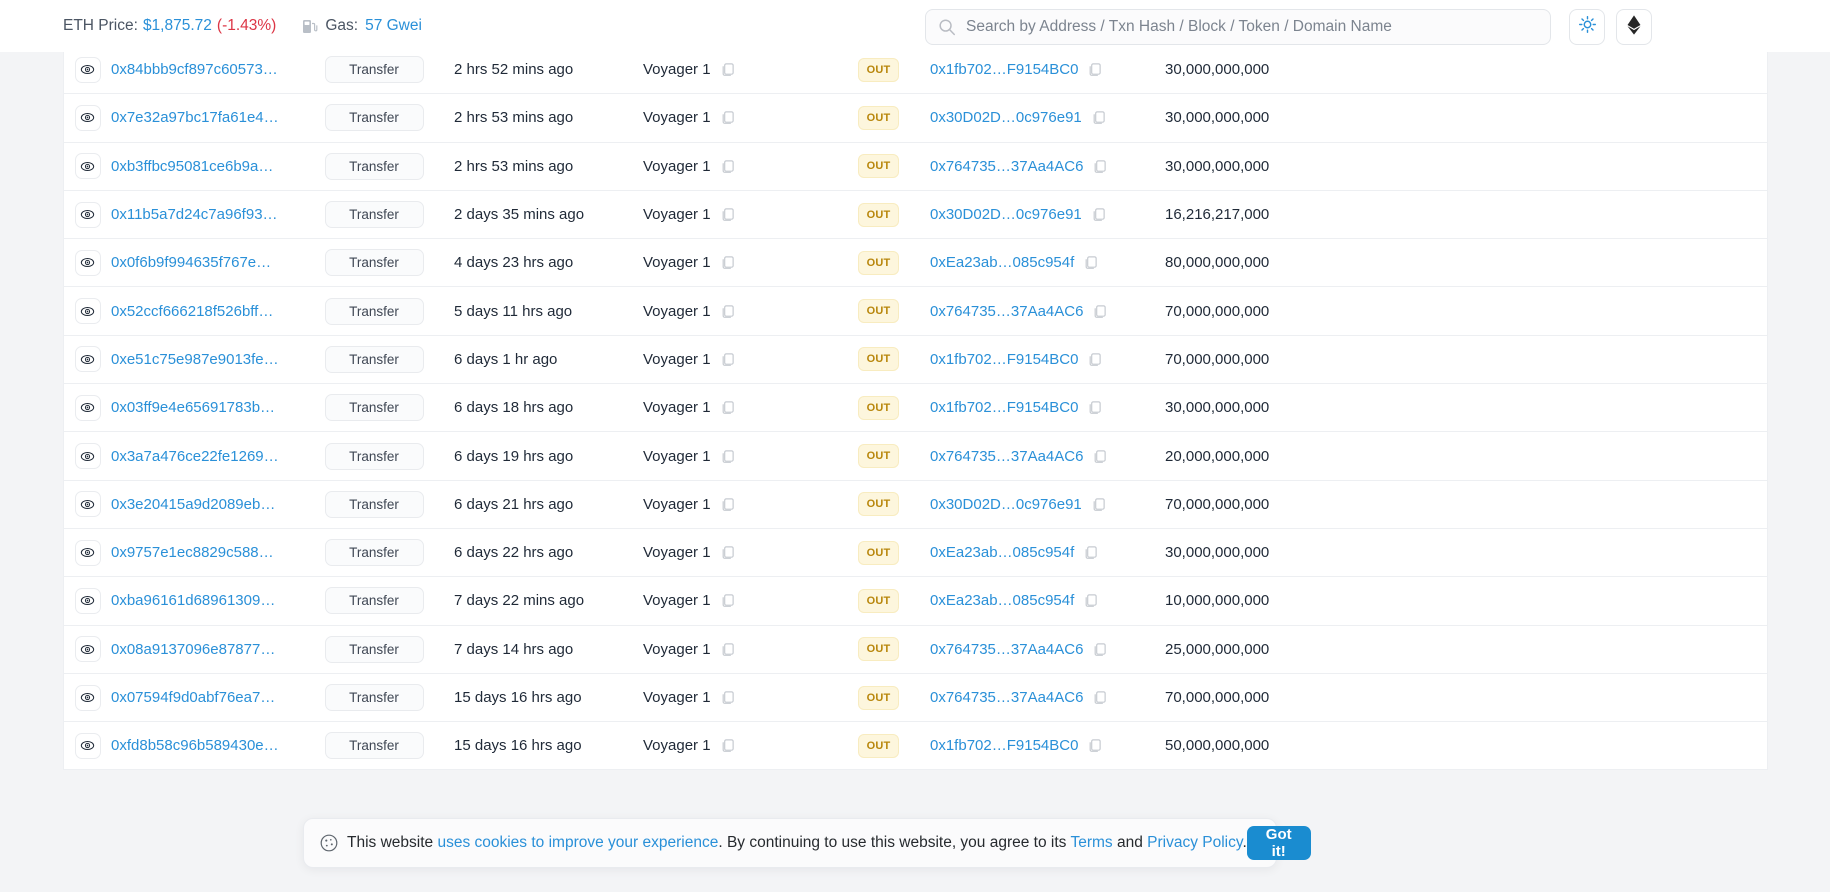  Describe the element at coordinates (1252, 27) in the screenshot. I see `search-input` at that location.